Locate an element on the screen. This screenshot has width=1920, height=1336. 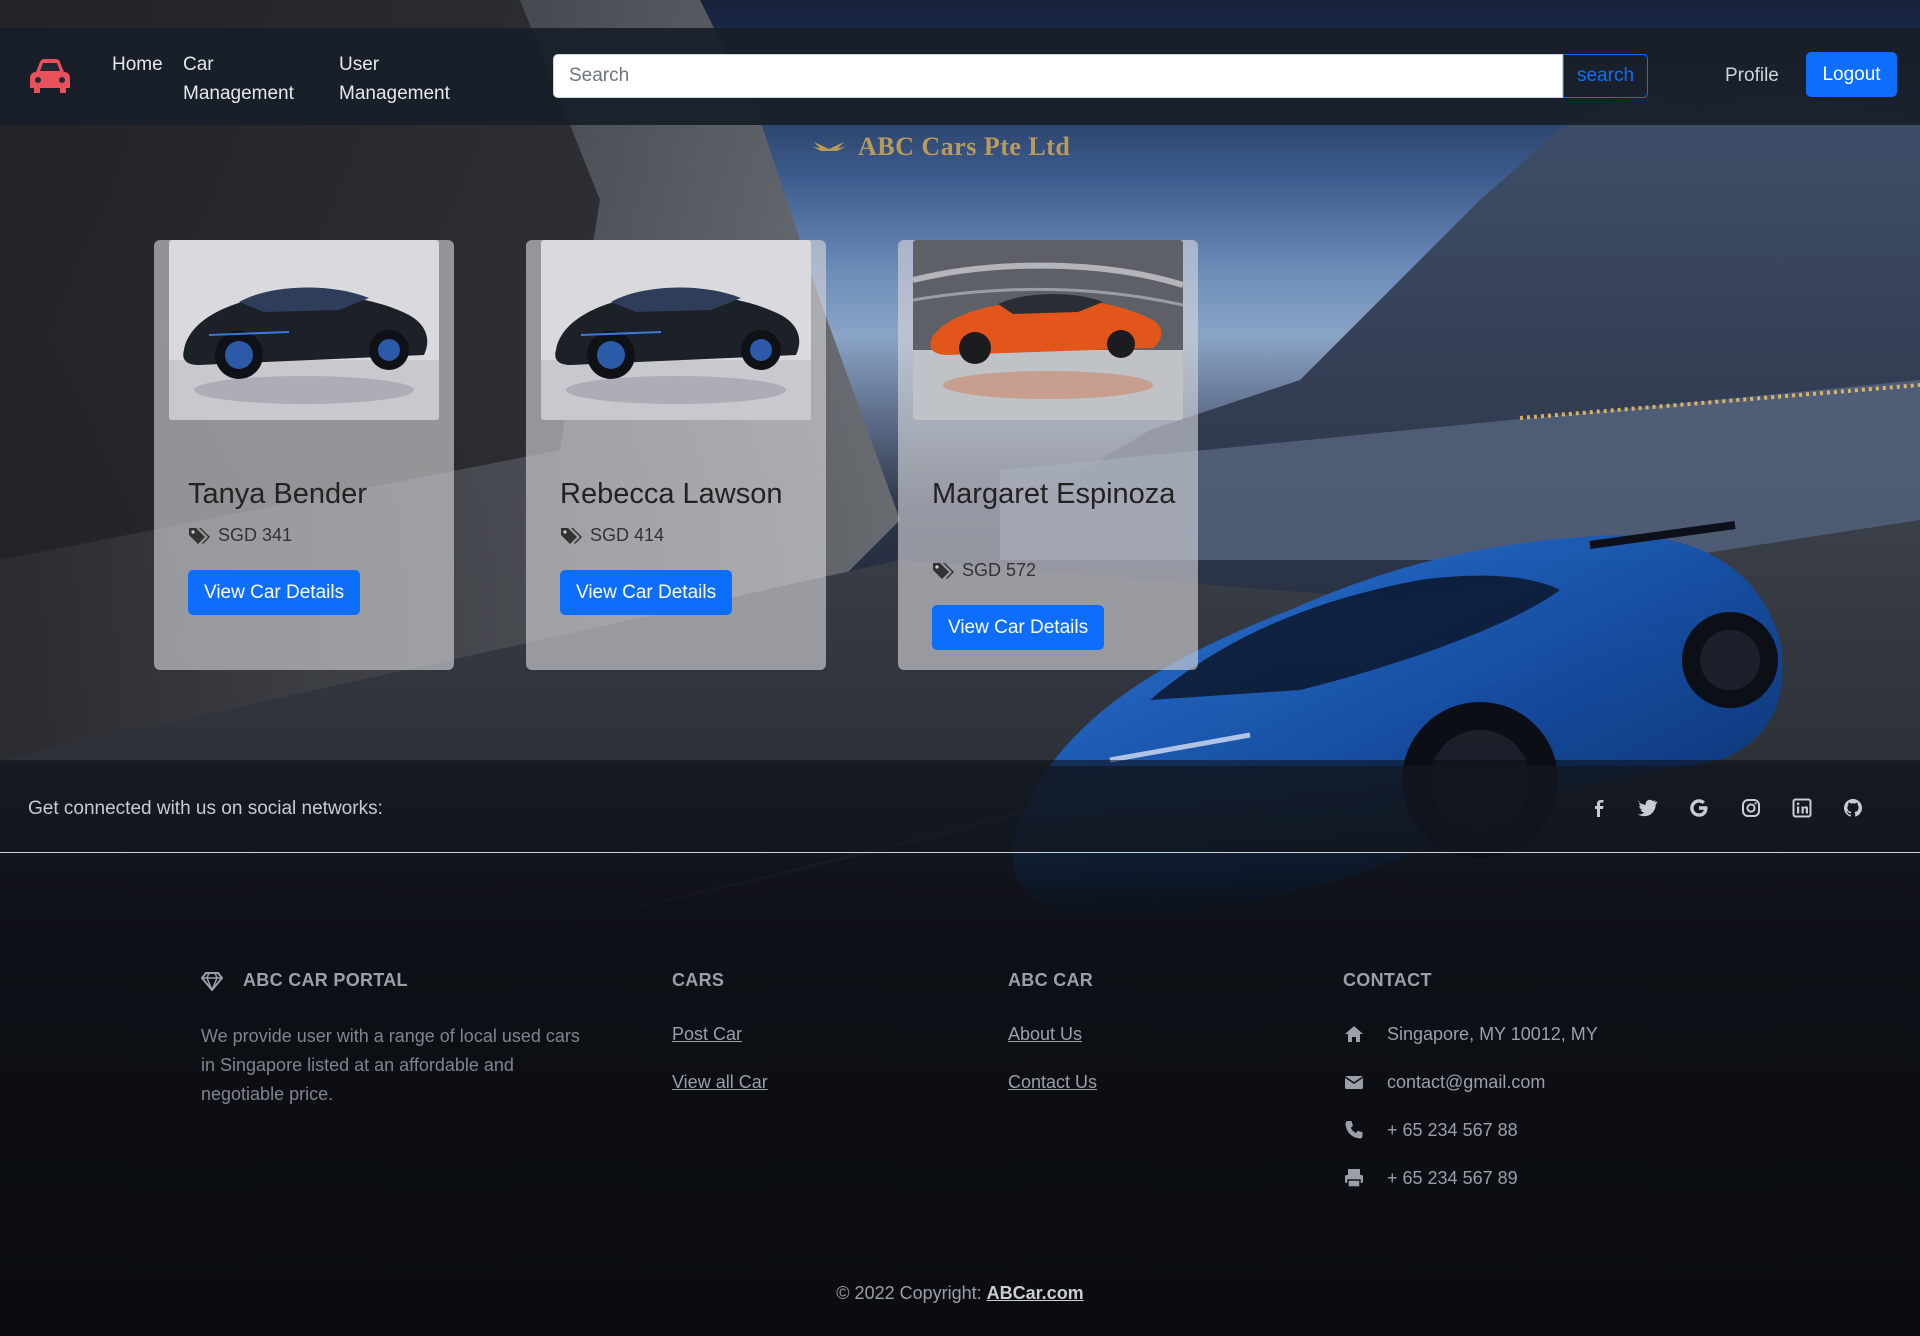
card-title: Tanya Bender is located at coordinates (277, 494).